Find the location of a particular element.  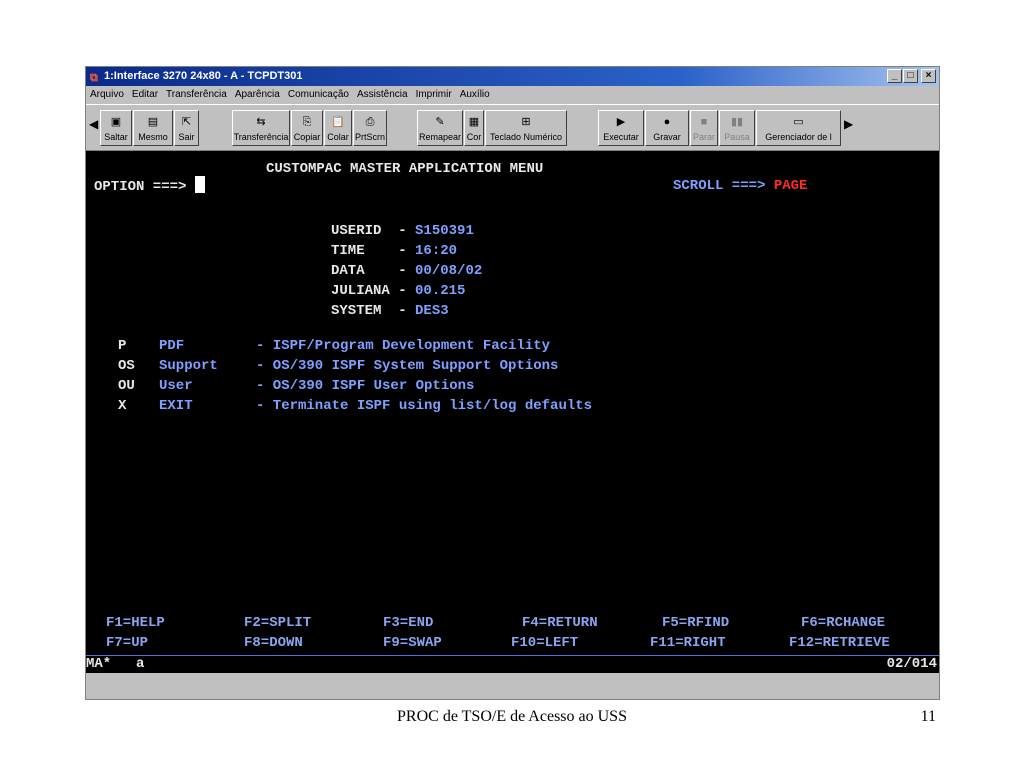

stop-icon: ■ is located at coordinates (704, 122).